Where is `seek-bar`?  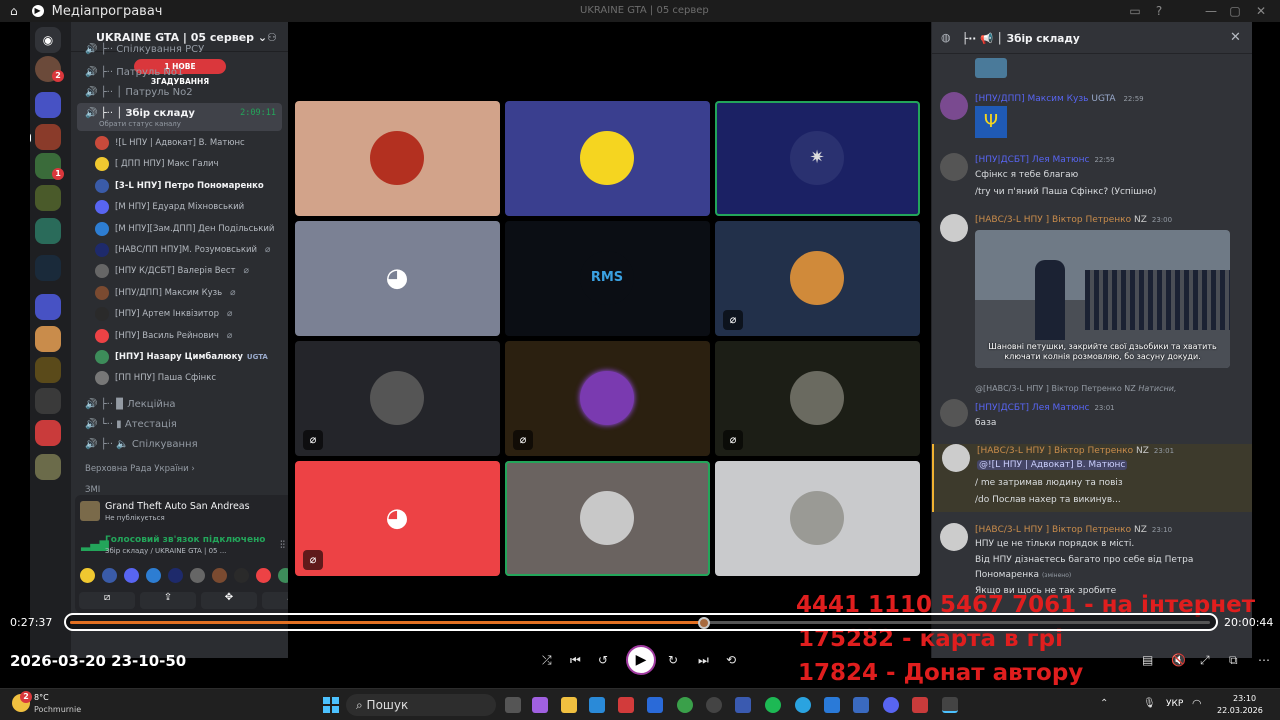 seek-bar is located at coordinates (641, 622).